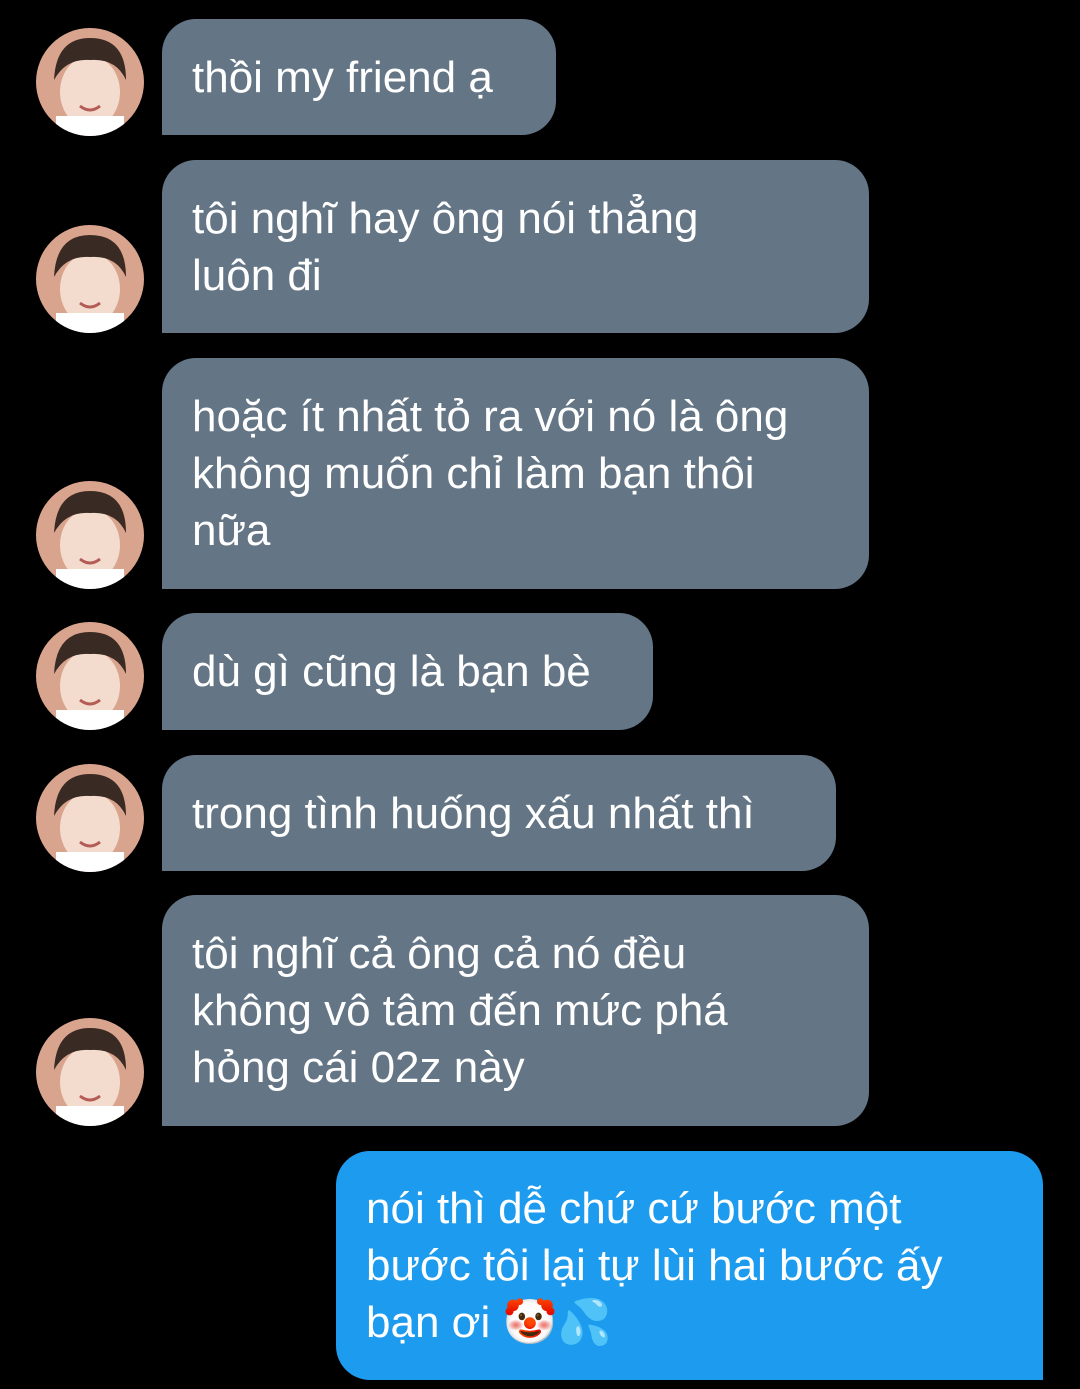 The image size is (1080, 1389). Describe the element at coordinates (342, 77) in the screenshot. I see `message-text: thồi my friend ạ` at that location.